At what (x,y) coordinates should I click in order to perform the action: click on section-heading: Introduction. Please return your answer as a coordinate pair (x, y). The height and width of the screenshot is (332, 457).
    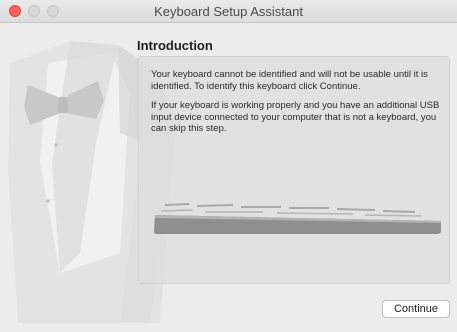
    Looking at the image, I should click on (175, 45).